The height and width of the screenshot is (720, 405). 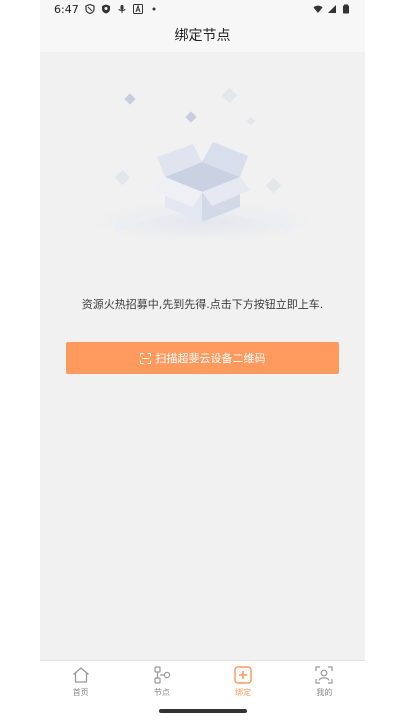 I want to click on shield-icon, so click(x=90, y=9).